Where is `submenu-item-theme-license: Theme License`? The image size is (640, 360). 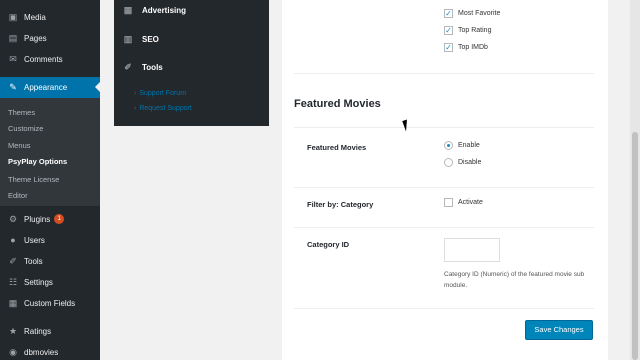
submenu-item-theme-license: Theme License is located at coordinates (33, 179).